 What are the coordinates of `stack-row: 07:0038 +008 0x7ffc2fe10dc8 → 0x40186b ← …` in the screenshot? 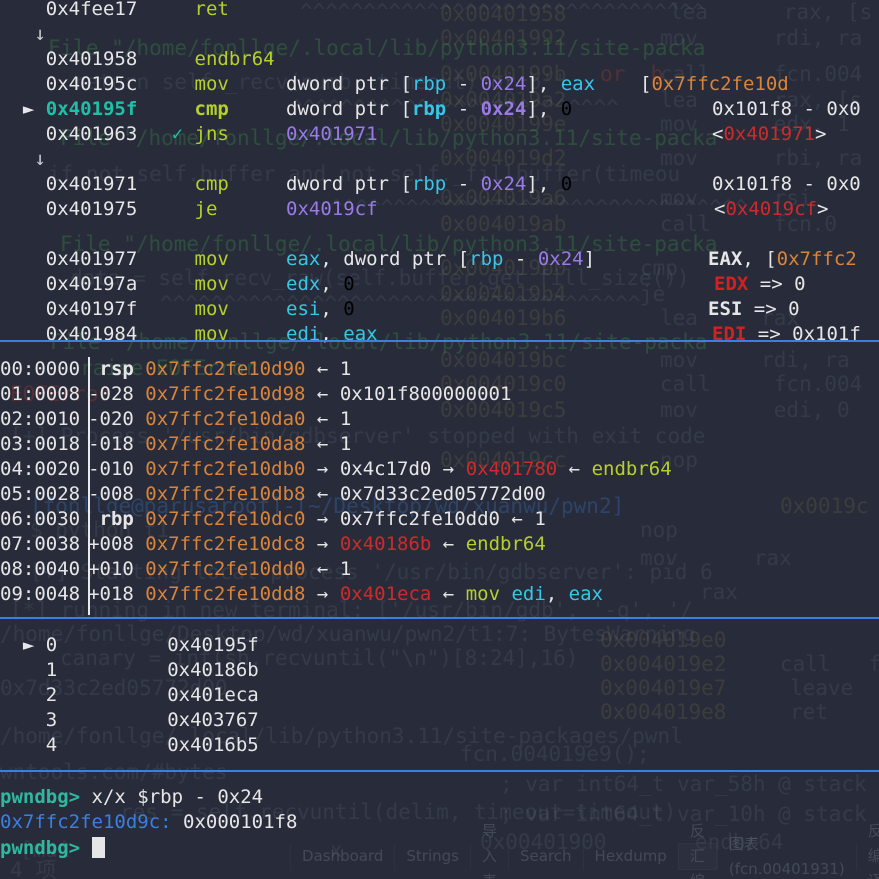 It's located at (273, 544).